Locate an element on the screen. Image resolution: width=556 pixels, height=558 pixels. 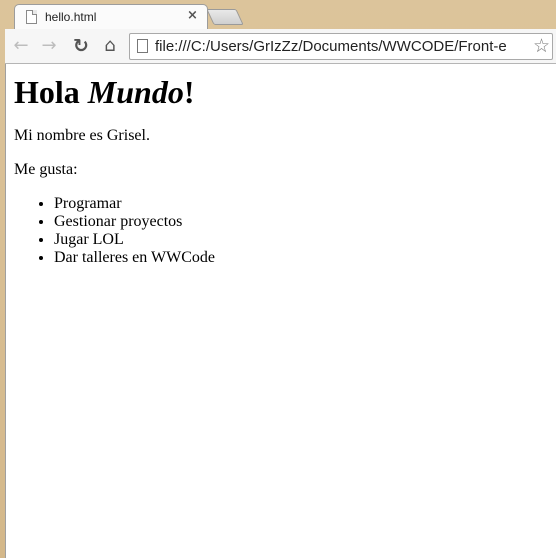
home-icon: ⌂ is located at coordinates (110, 46).